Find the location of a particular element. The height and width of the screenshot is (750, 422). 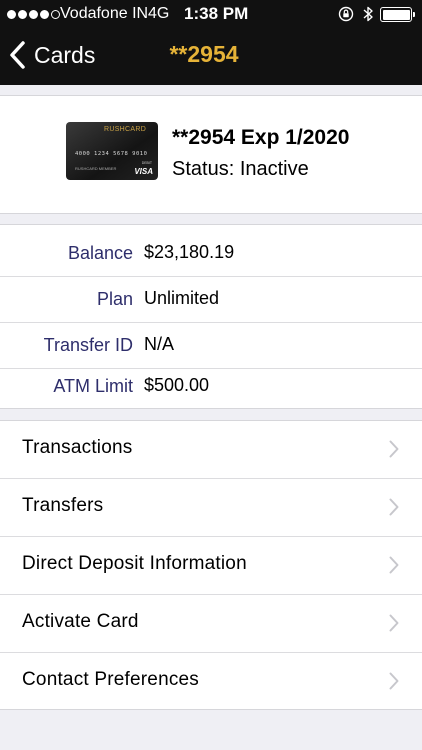

detail-label: Plan is located at coordinates (114, 299).